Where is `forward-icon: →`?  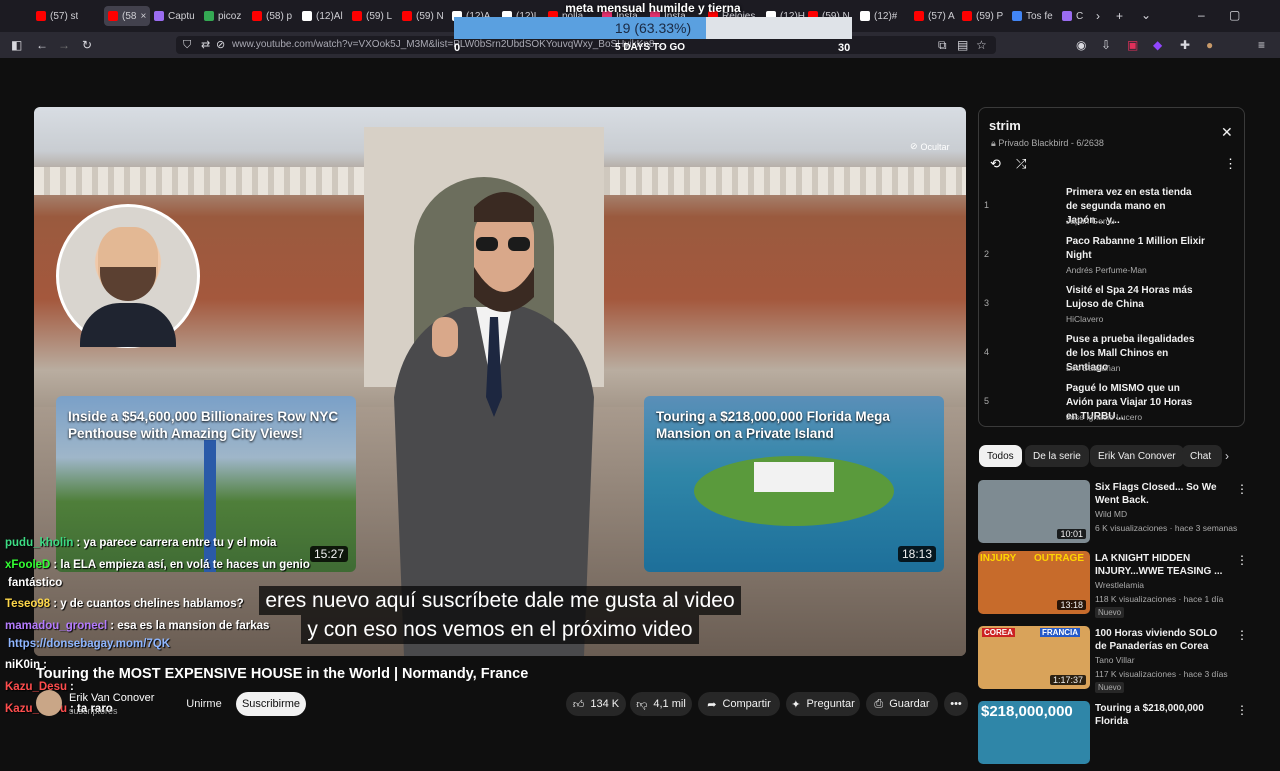 forward-icon: → is located at coordinates (64, 45).